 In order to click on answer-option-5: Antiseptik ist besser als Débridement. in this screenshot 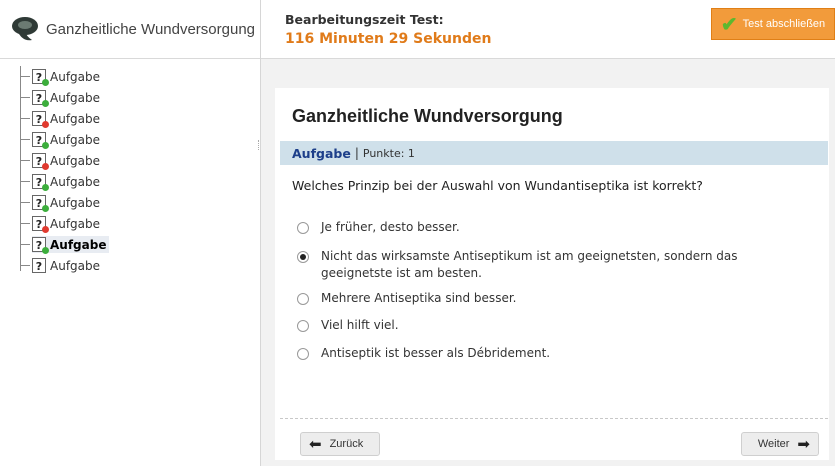, I will do `click(547, 353)`.